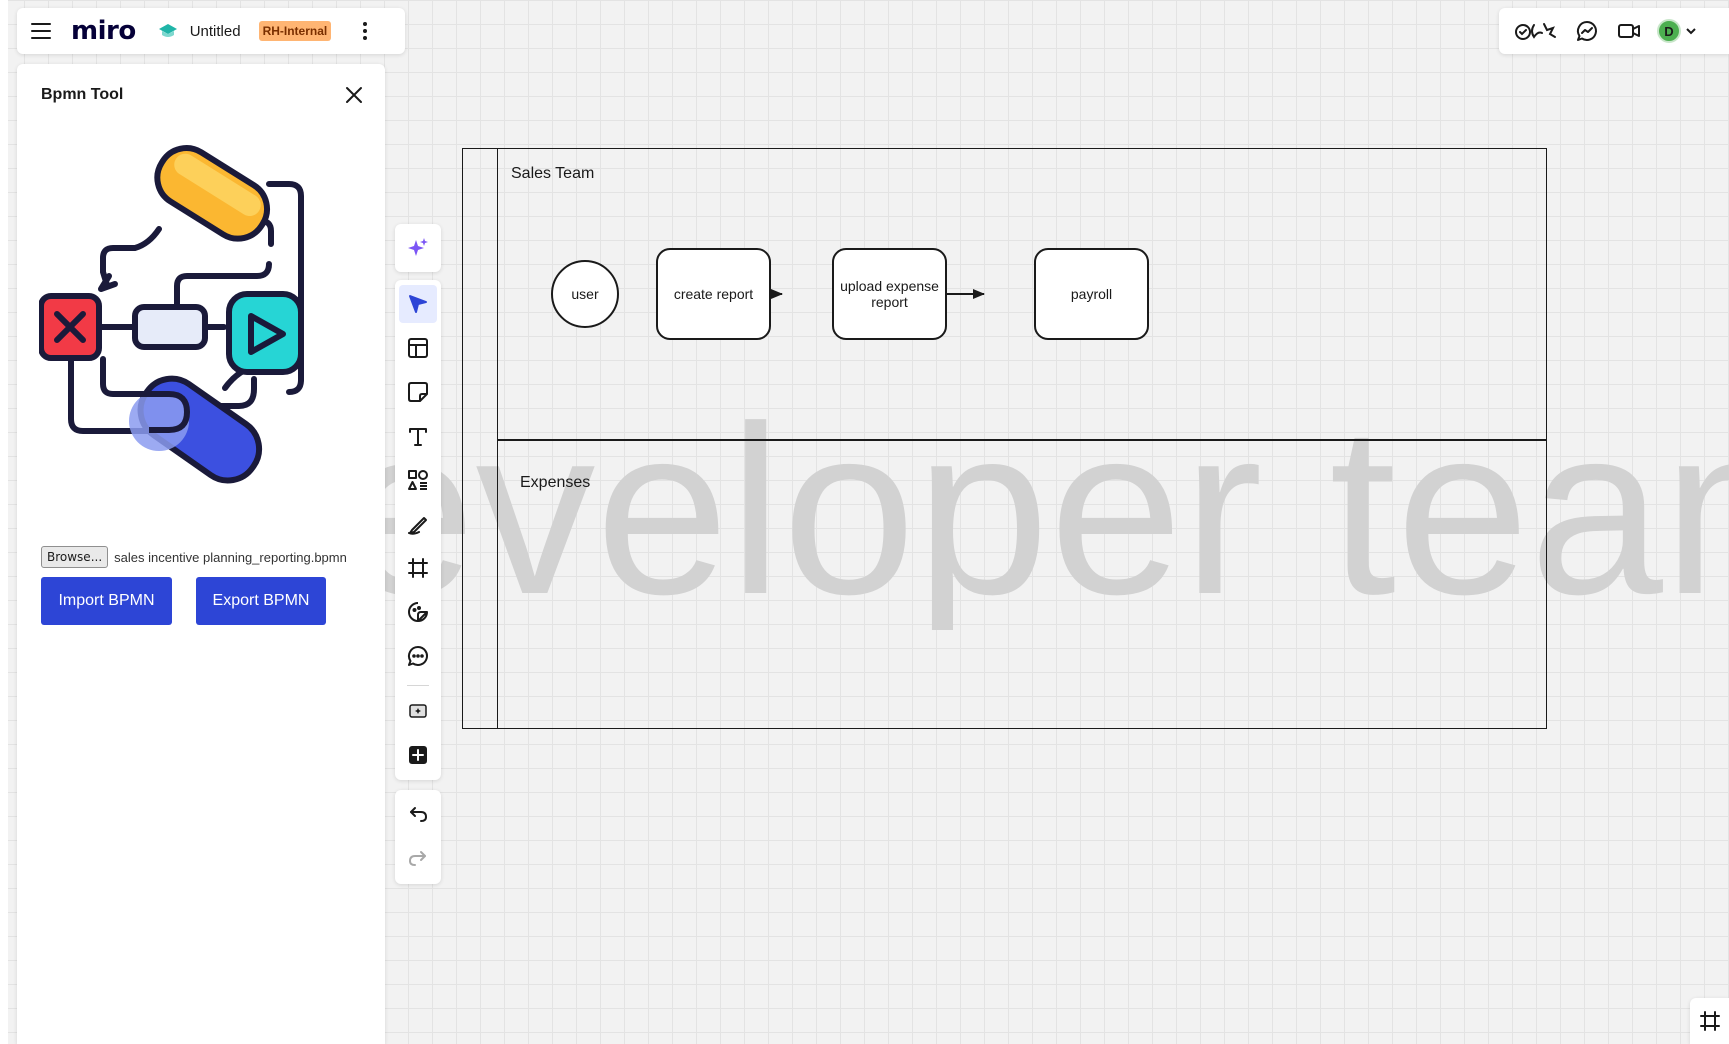 This screenshot has width=1729, height=1044. What do you see at coordinates (418, 656) in the screenshot?
I see `comment-icon` at bounding box center [418, 656].